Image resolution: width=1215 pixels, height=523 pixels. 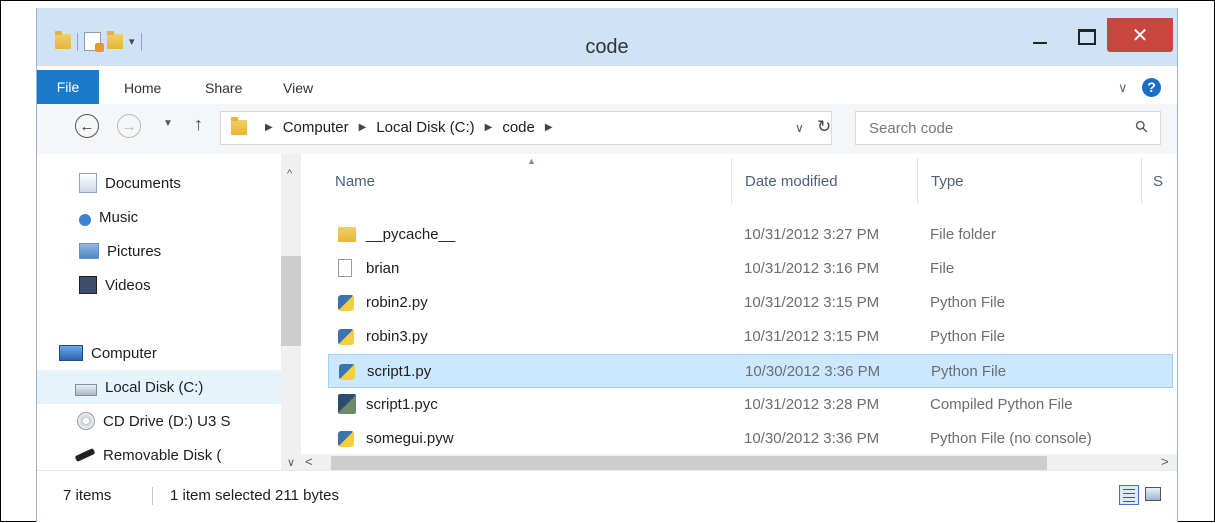 What do you see at coordinates (607, 496) in the screenshot?
I see `status-bar: 7 items 1 item selected 211 bytes` at bounding box center [607, 496].